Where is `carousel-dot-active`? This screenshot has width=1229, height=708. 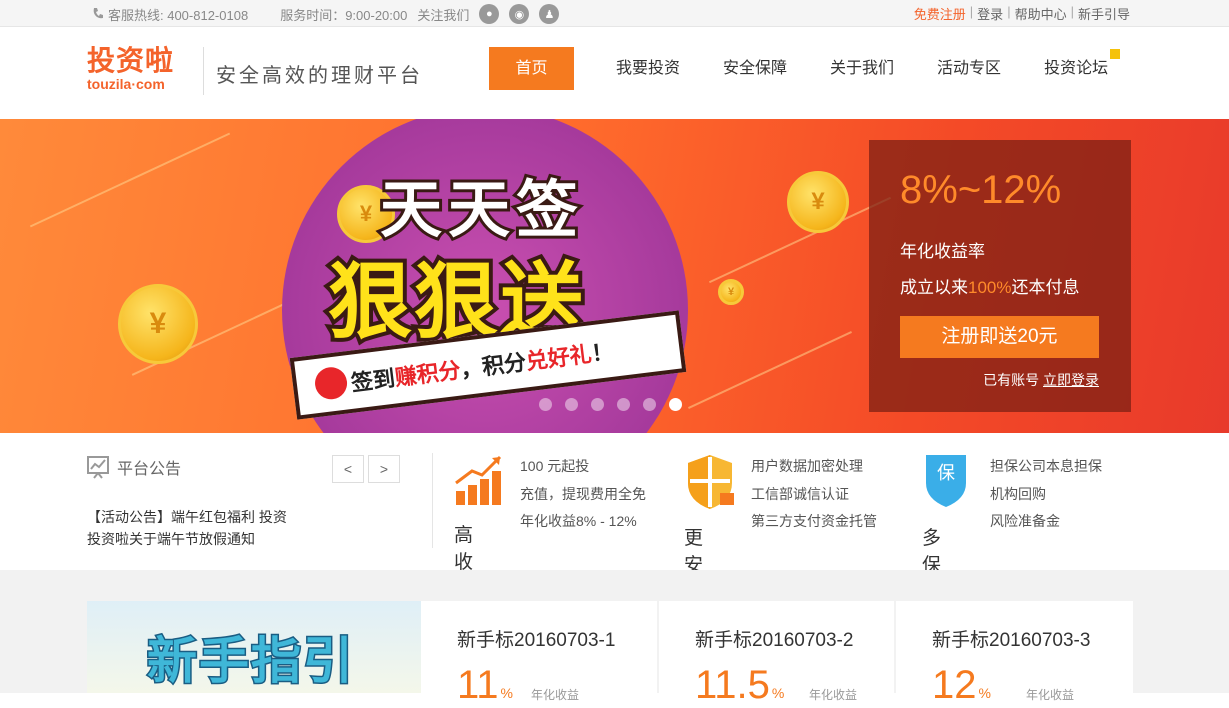 carousel-dot-active is located at coordinates (675, 404).